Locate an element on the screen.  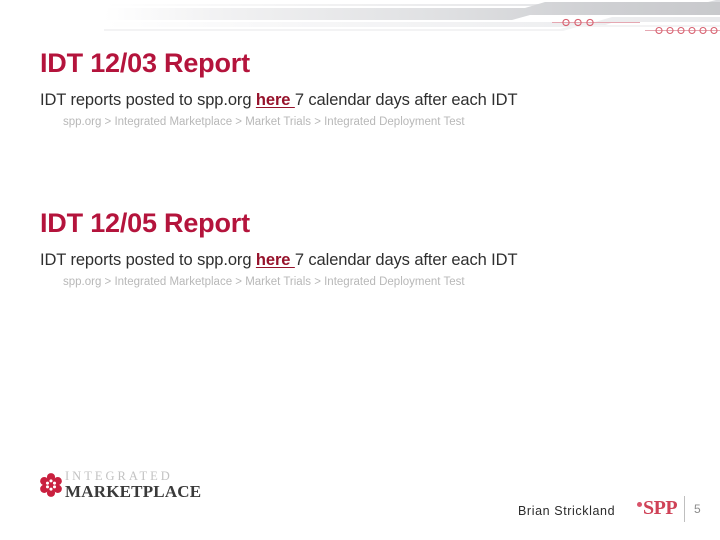
page-number: 5 is located at coordinates (697, 509).